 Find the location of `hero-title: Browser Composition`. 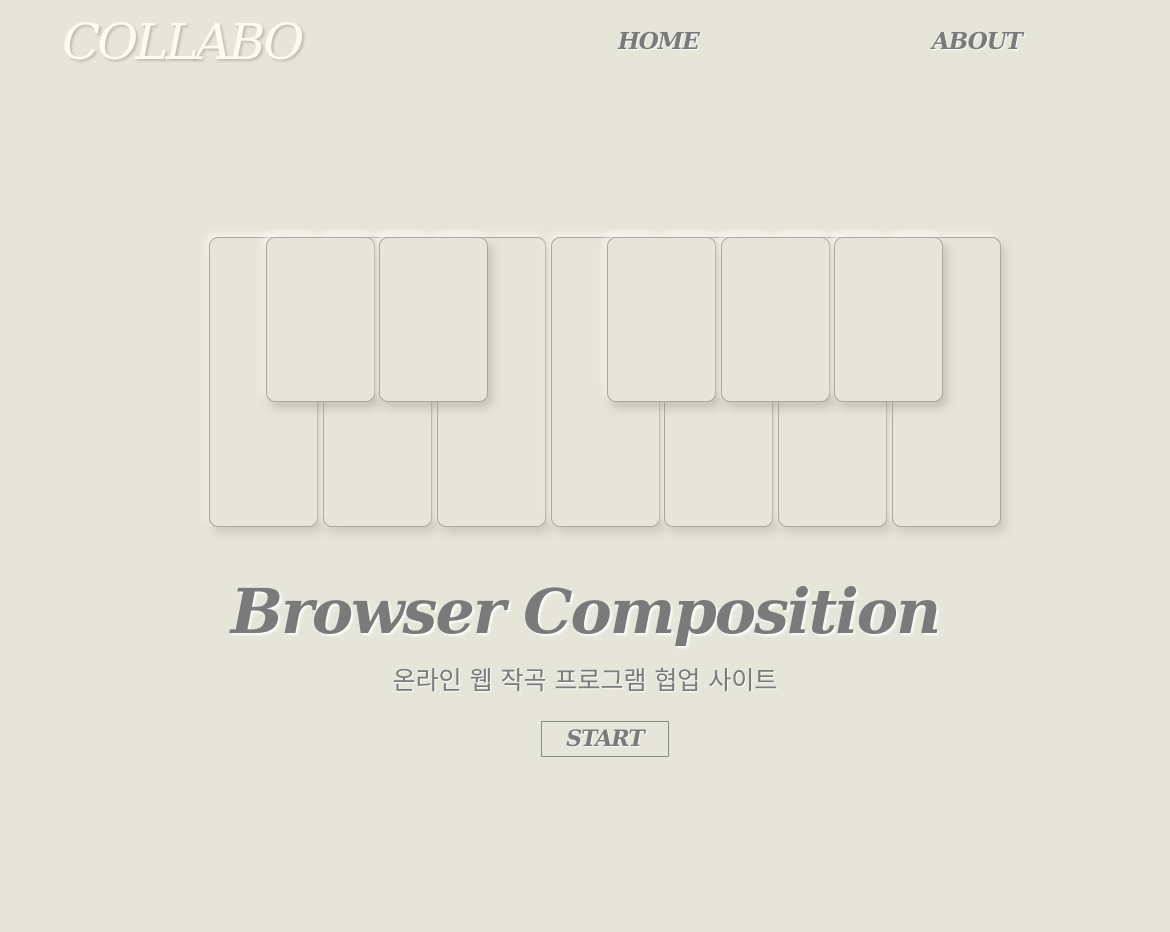

hero-title: Browser Composition is located at coordinates (585, 611).